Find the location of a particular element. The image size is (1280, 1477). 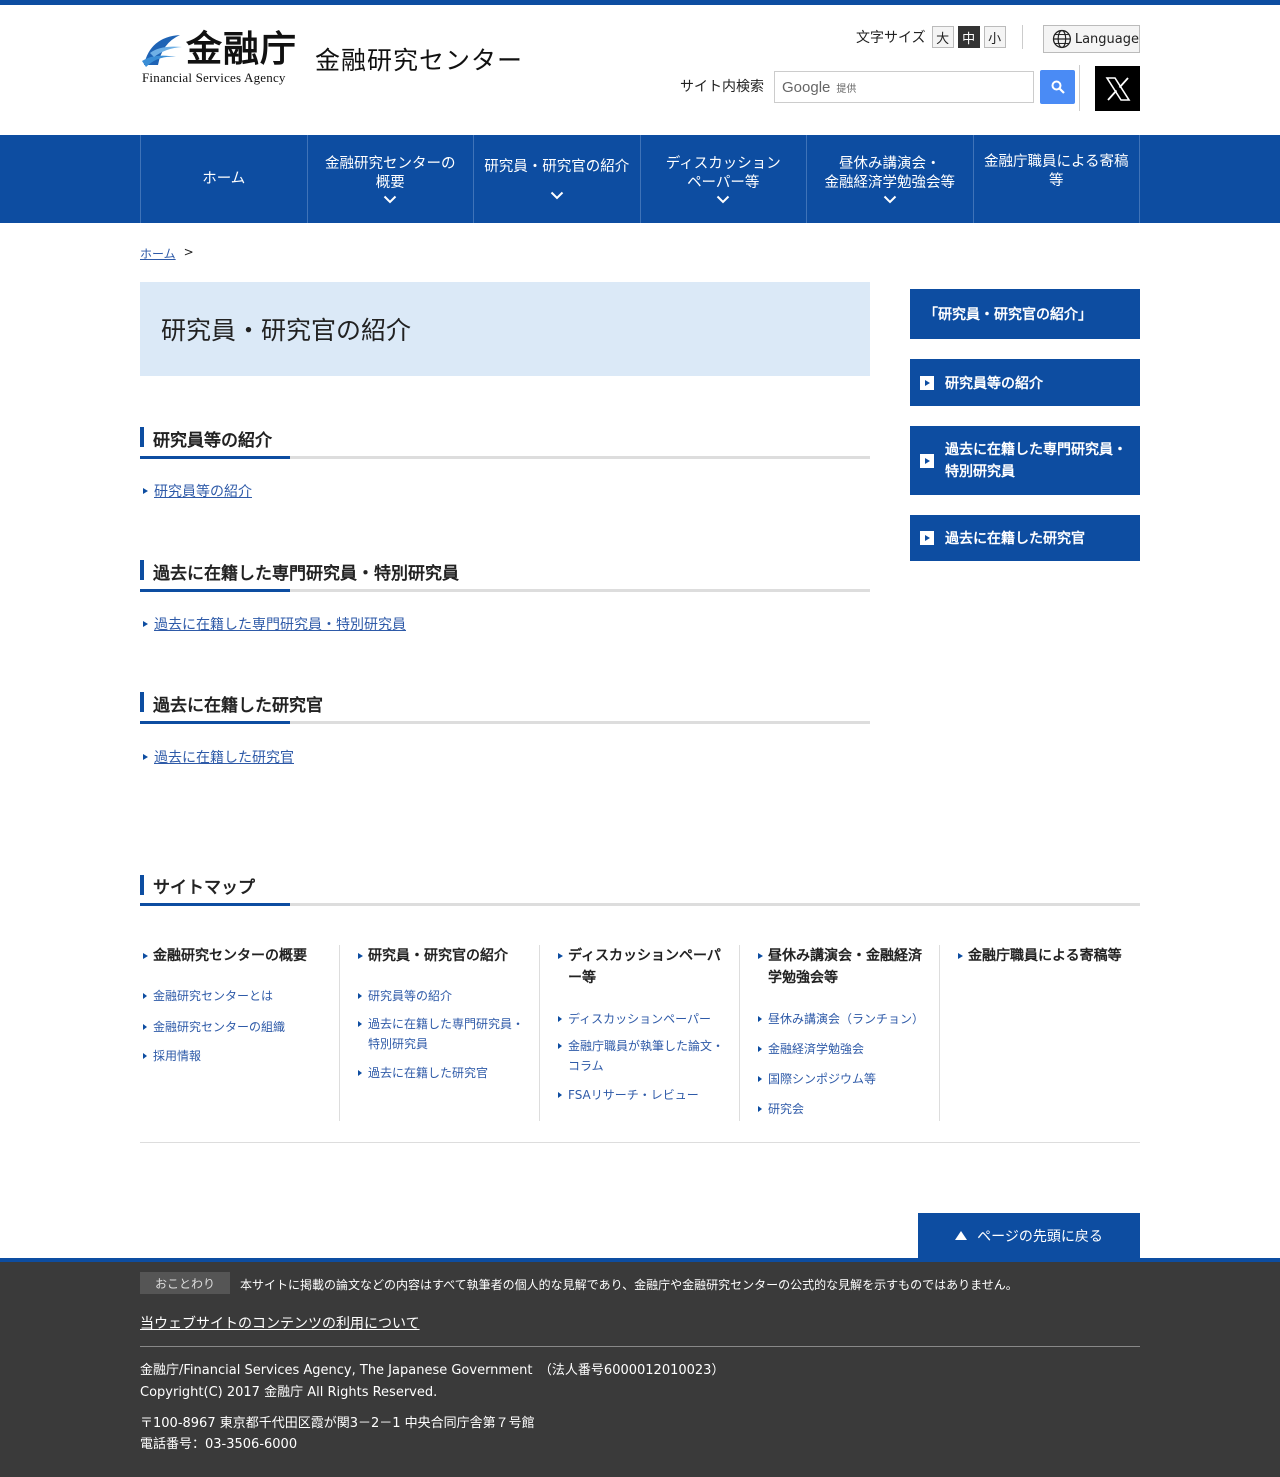

sitemap-column-heading: 研究員・研究官の紹介 is located at coordinates (447, 956).